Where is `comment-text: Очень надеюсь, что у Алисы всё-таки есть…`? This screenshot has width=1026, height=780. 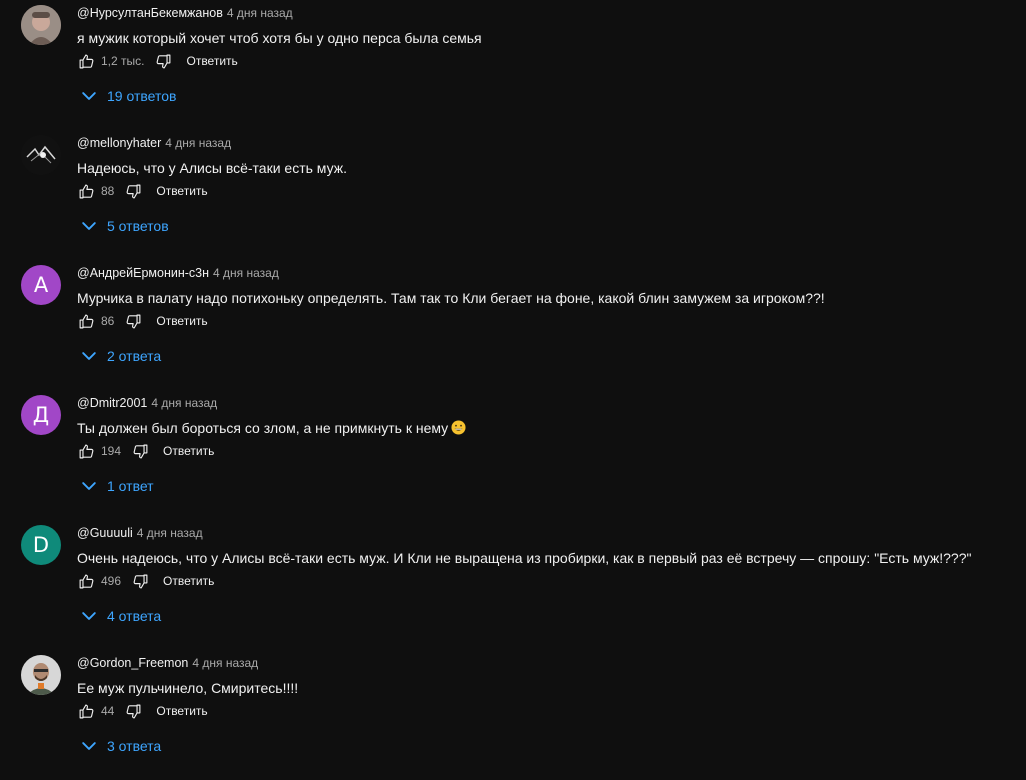
comment-text: Очень надеюсь, что у Алисы всё-таки есть… is located at coordinates (524, 558).